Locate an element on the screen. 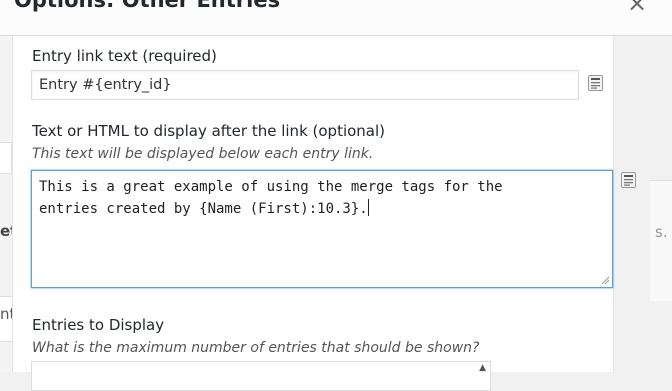  background-text-fragment-right: s. is located at coordinates (661, 232).